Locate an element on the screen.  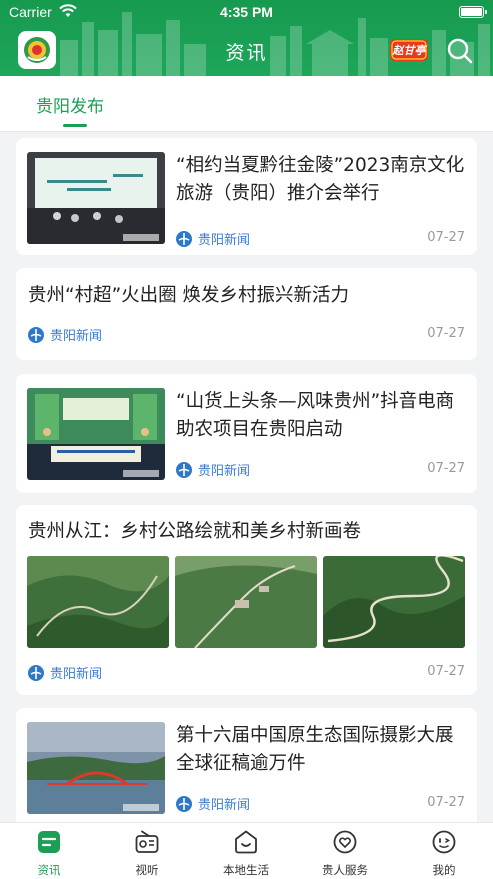
bottom-tab-bar: 资讯 视听 本地生活 贵人服务 我的 is located at coordinates (246, 850).